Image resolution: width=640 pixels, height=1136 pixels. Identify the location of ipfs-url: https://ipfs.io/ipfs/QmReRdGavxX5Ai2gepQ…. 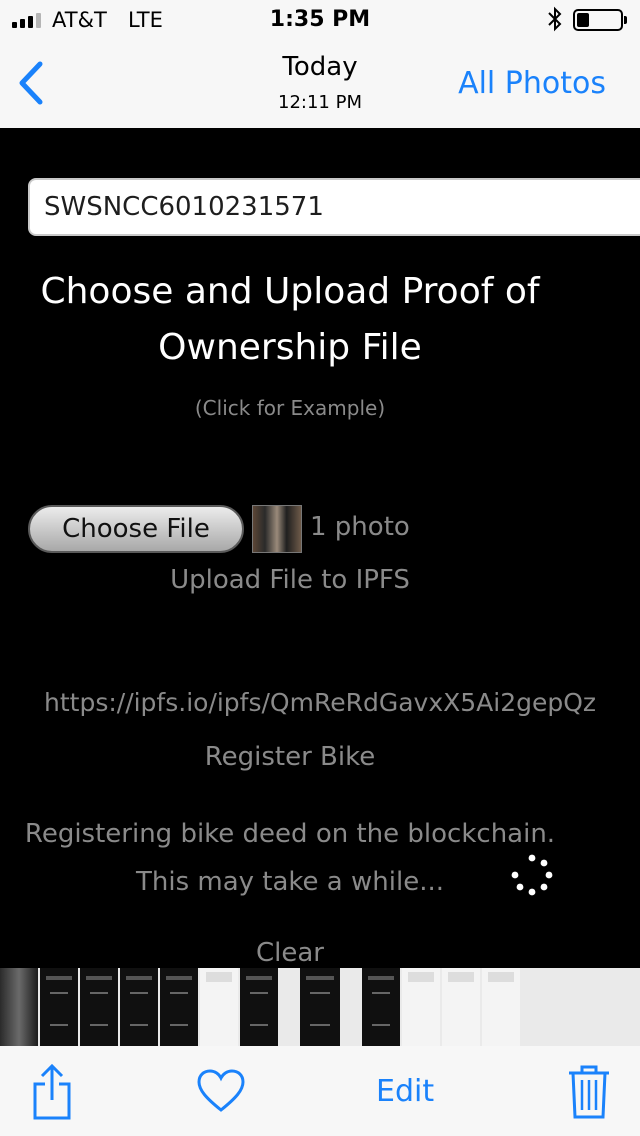
(320, 702).